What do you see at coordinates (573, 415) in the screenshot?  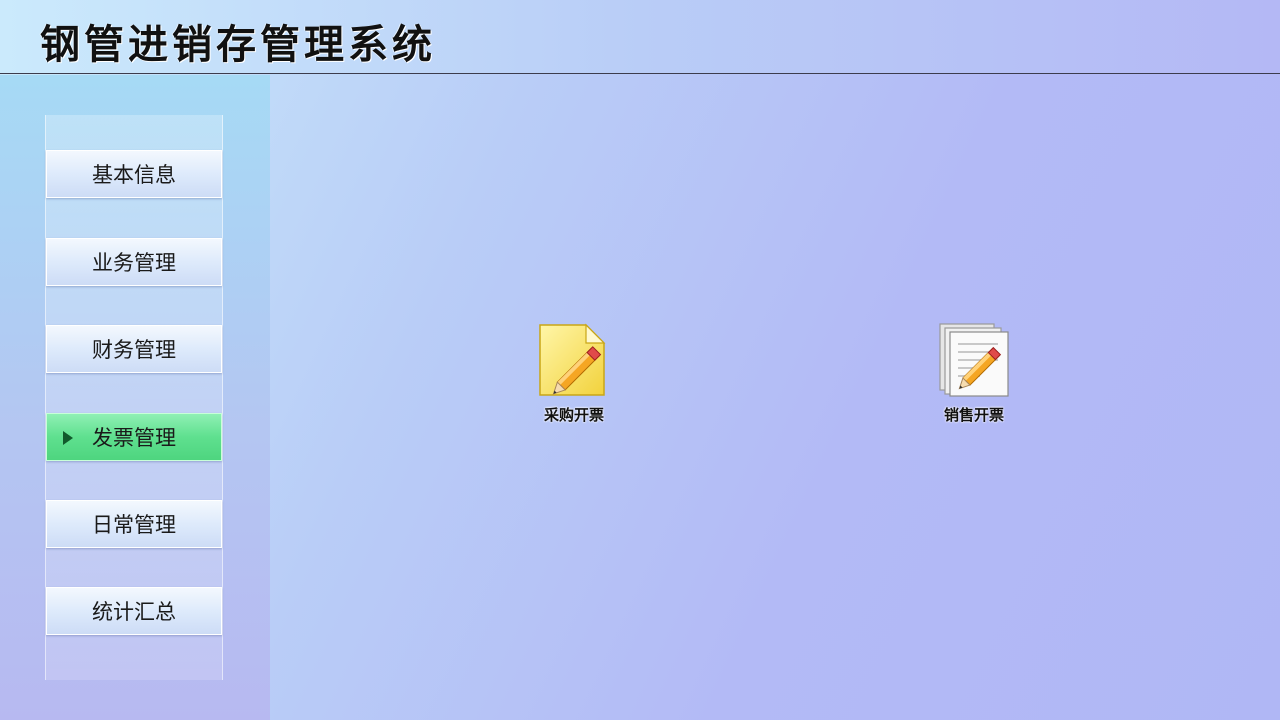 I see `shortcut-label: 采购开票` at bounding box center [573, 415].